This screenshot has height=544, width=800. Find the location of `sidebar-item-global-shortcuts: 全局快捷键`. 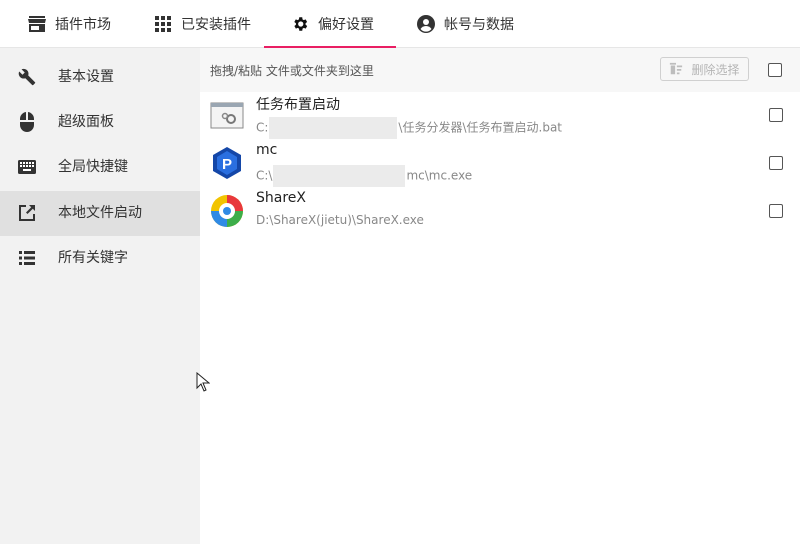

sidebar-item-global-shortcuts: 全局快捷键 is located at coordinates (100, 167).